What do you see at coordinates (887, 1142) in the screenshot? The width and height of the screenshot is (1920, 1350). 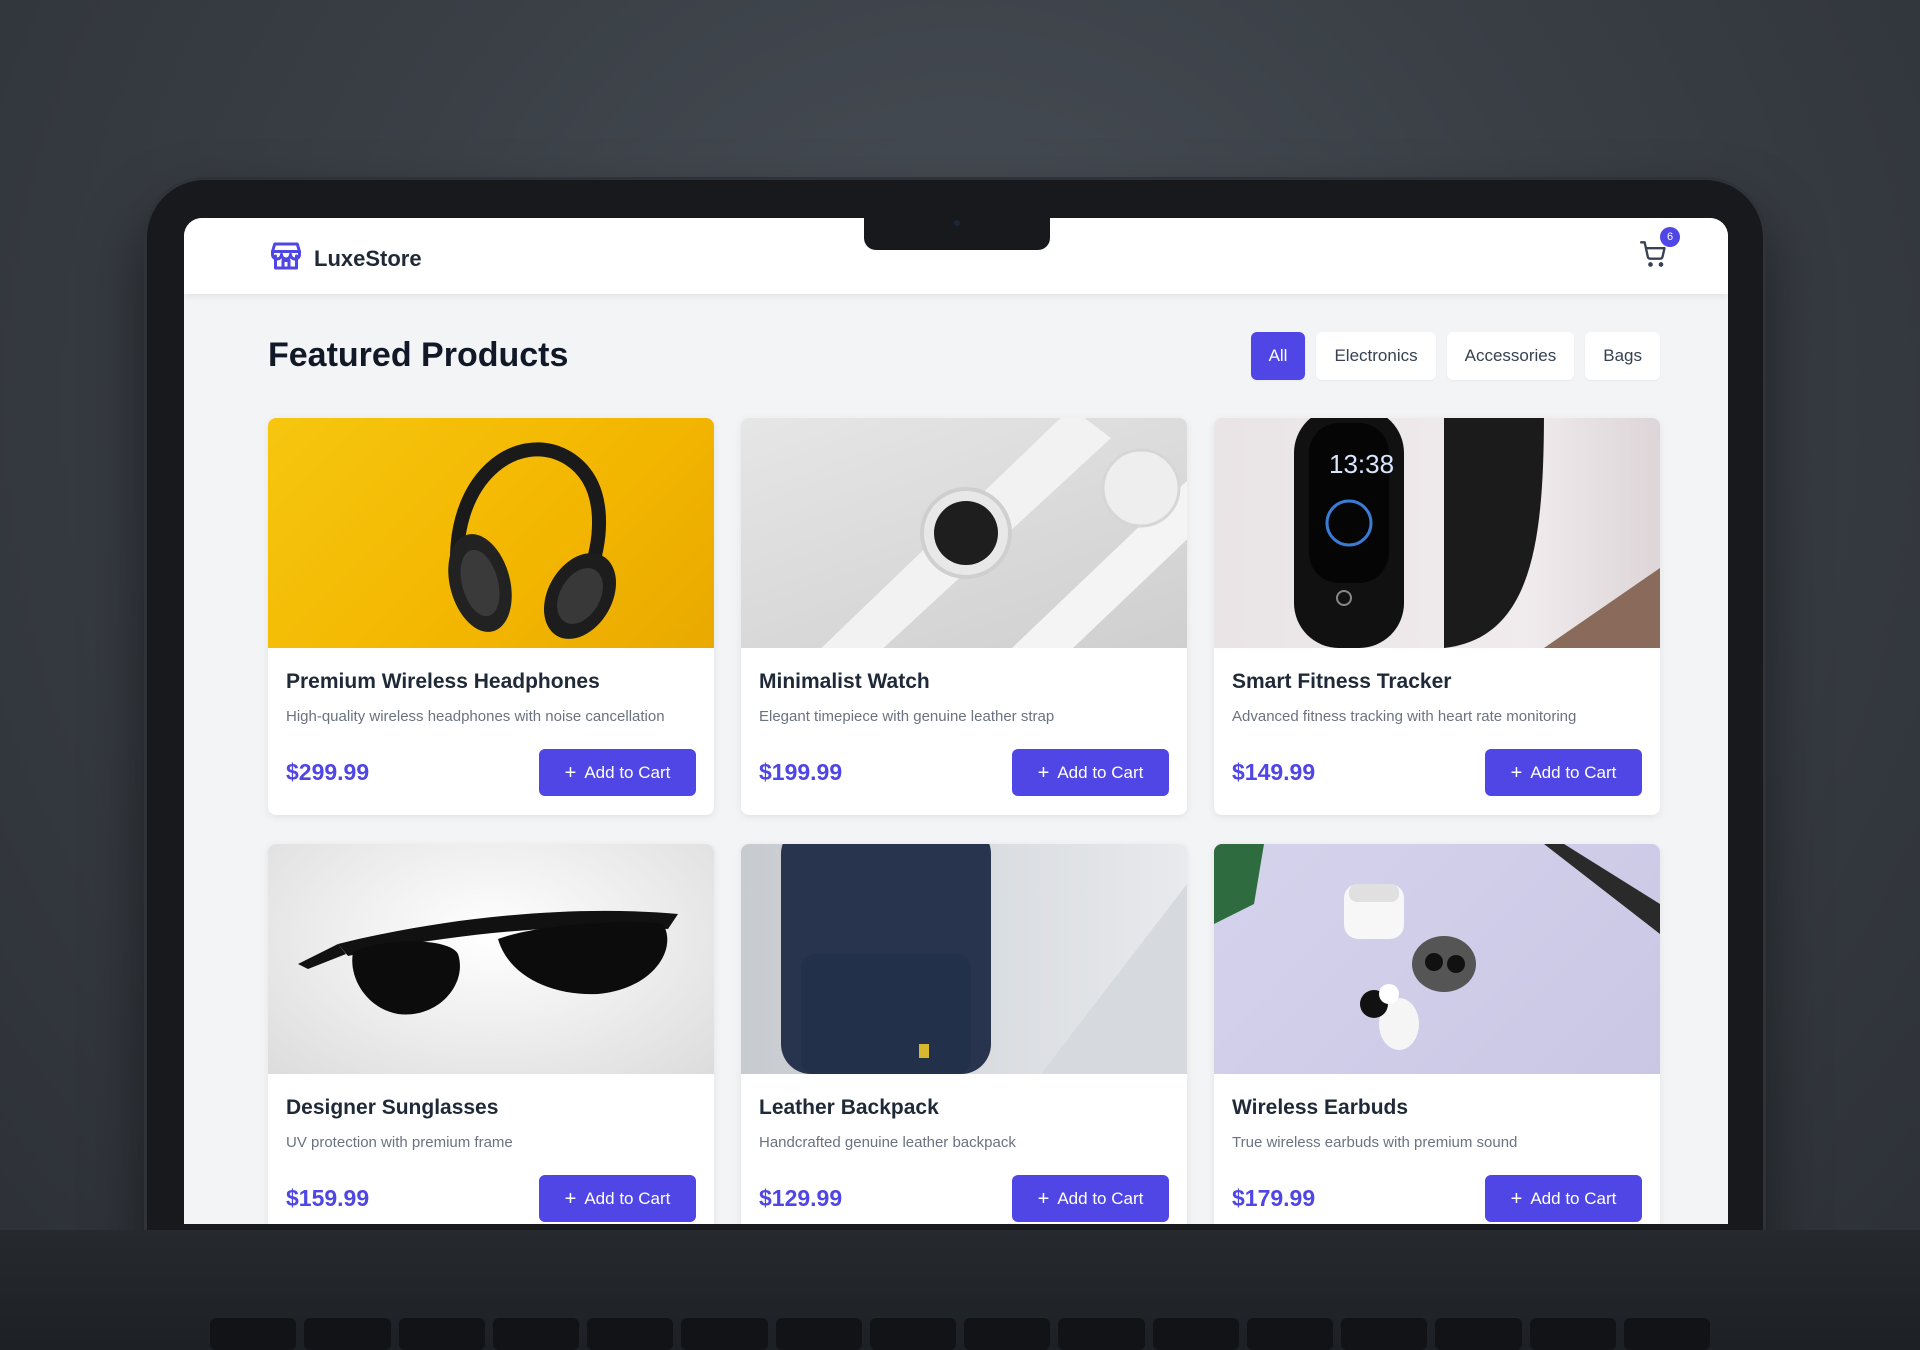 I see `product-description: Handcrafted genuine leather backpack` at bounding box center [887, 1142].